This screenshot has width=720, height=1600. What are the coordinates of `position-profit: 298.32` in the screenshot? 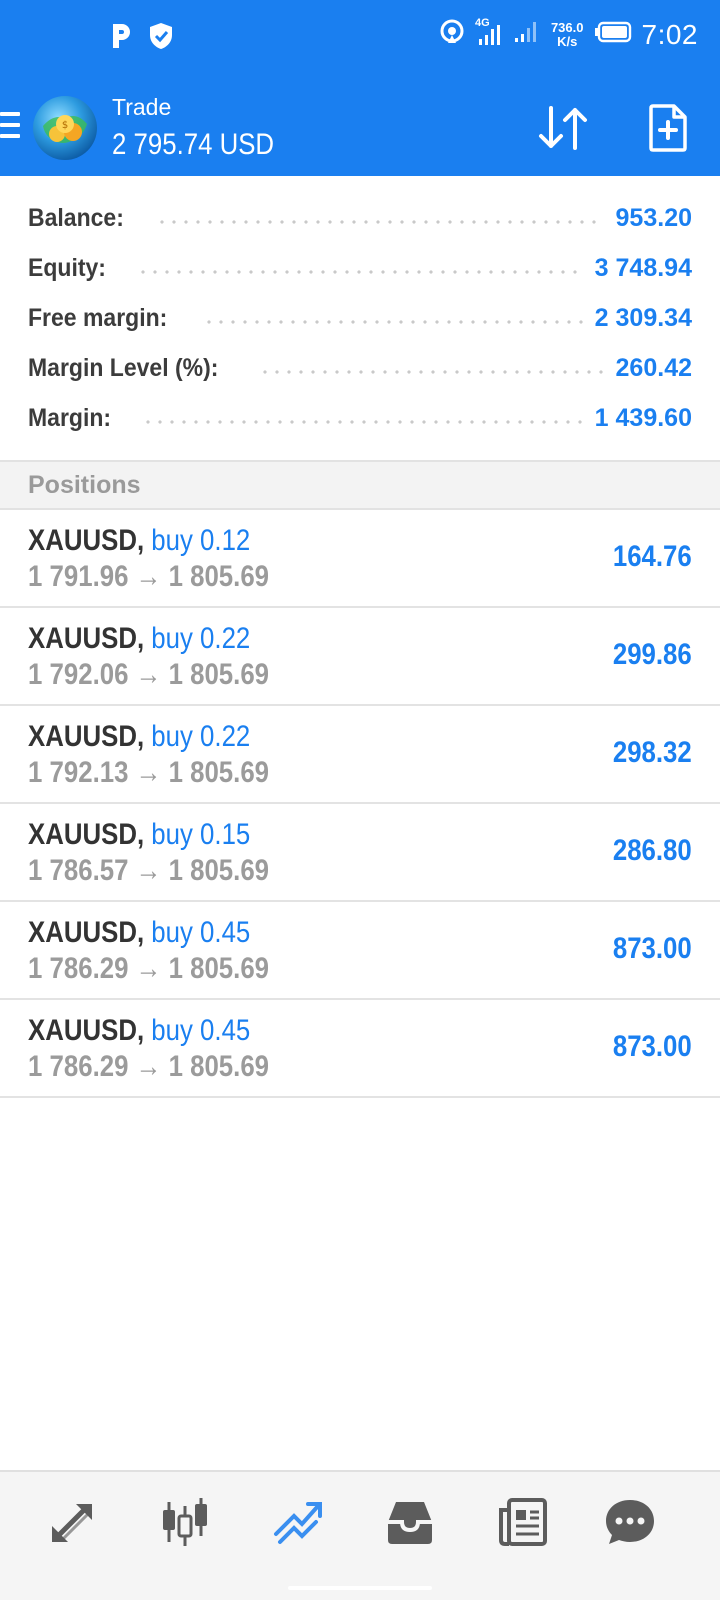 It's located at (652, 752).